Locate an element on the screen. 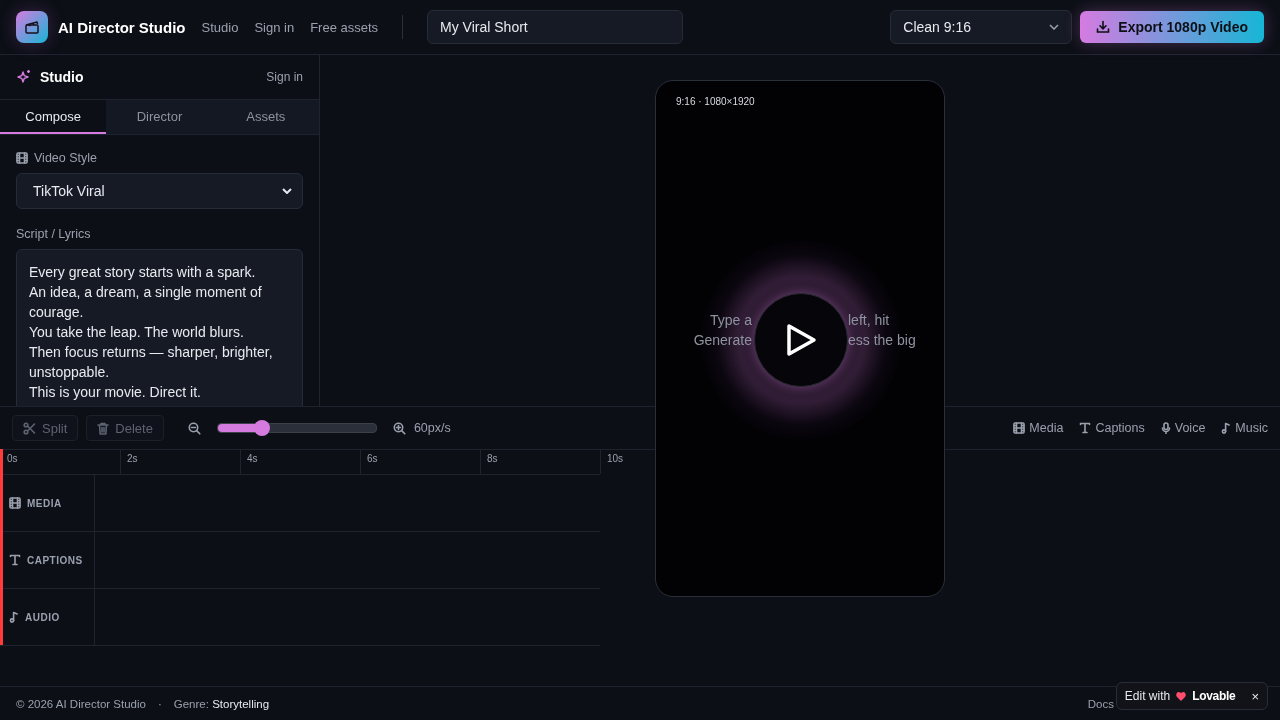  layer-toggle: Captions is located at coordinates (1112, 428).